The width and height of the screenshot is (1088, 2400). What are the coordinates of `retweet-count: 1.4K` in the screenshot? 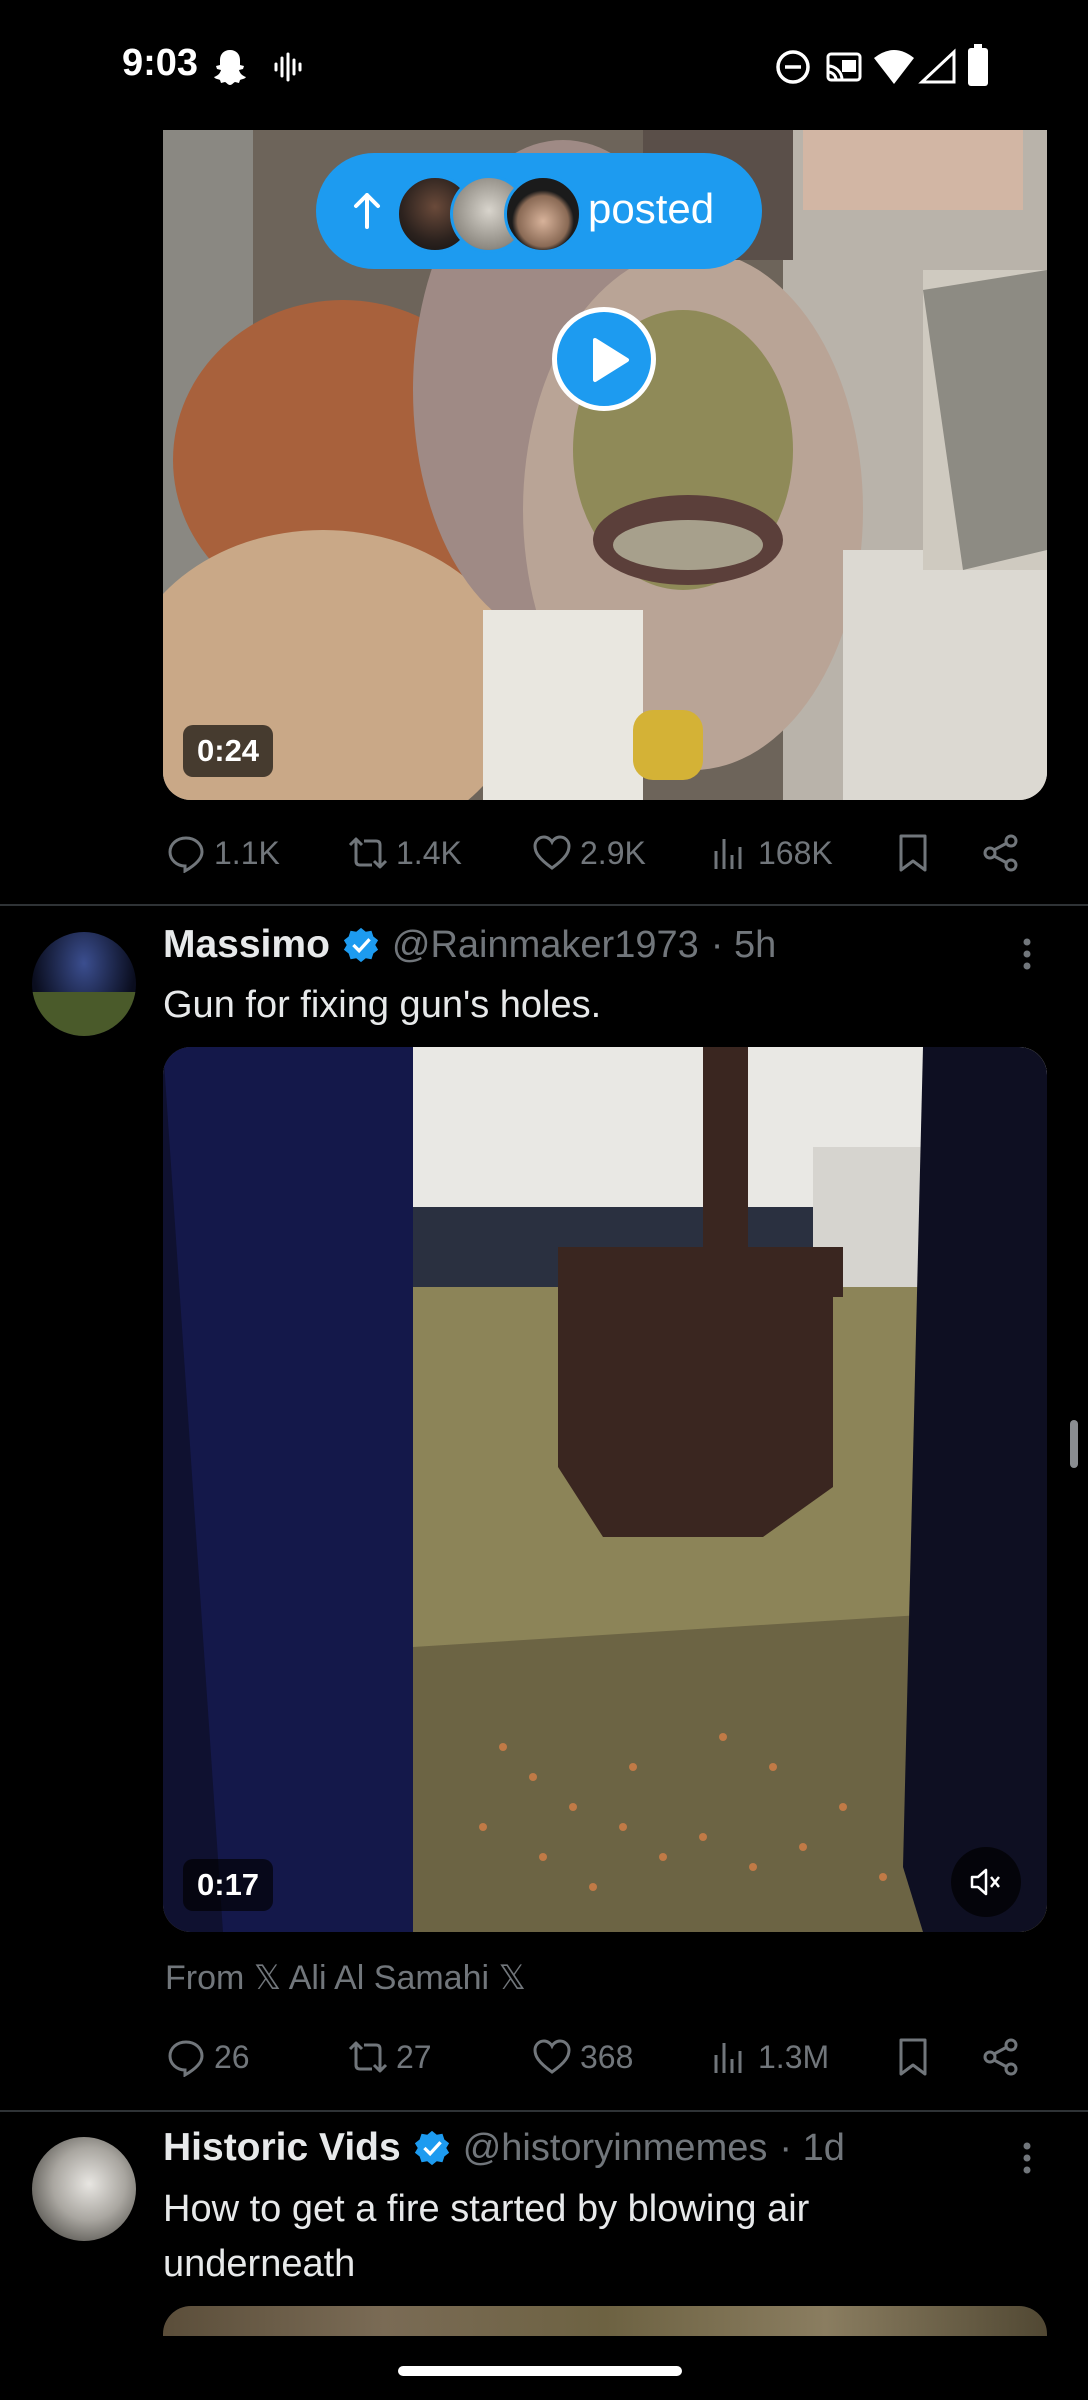 It's located at (429, 852).